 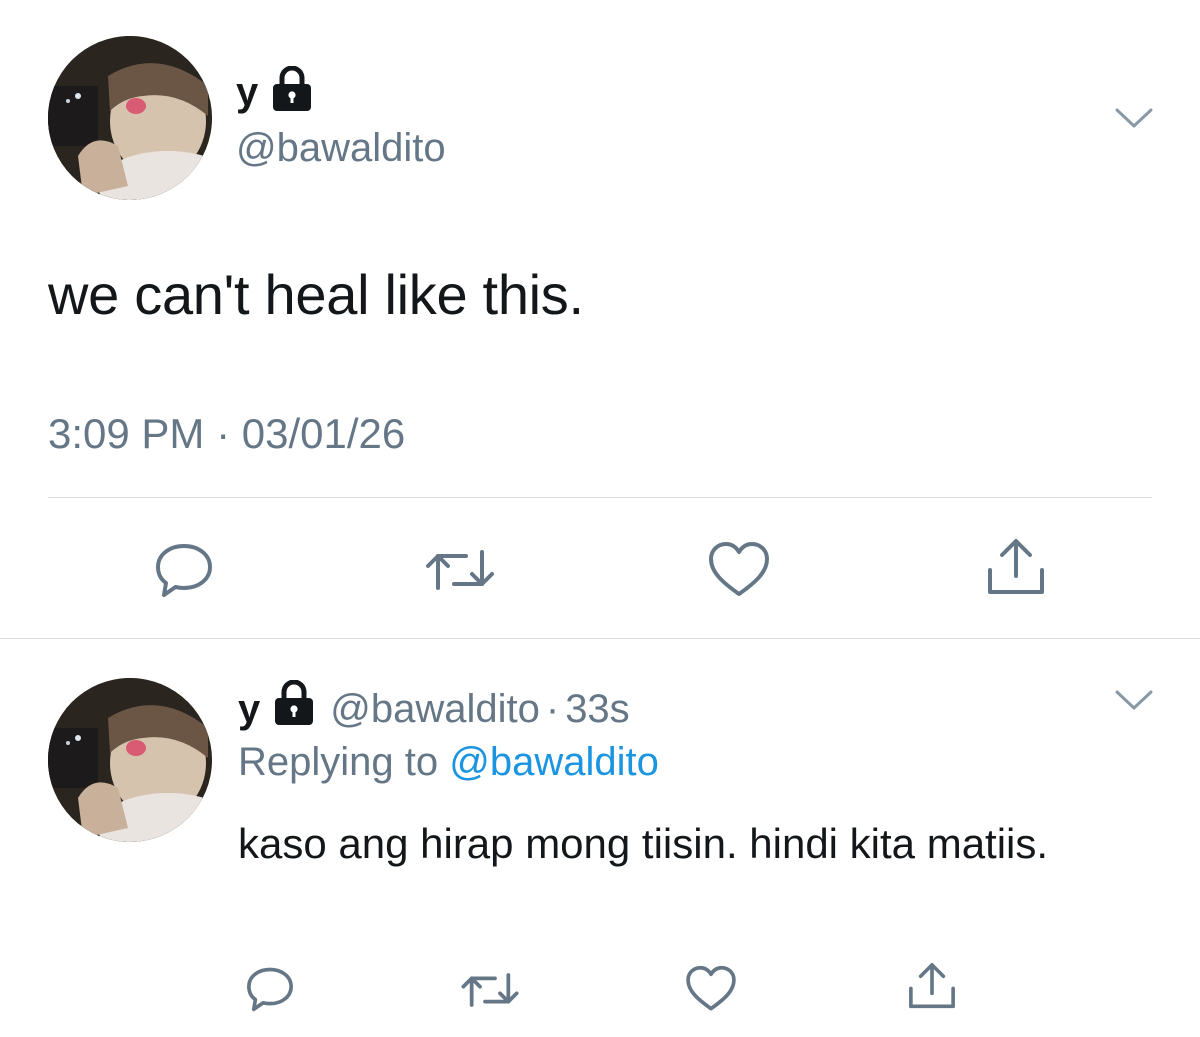 I want to click on action-bar, so click(x=600, y=567).